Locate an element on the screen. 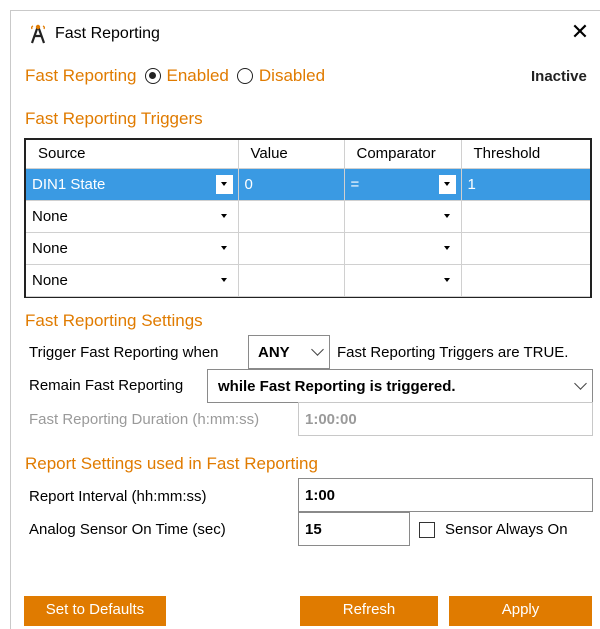  settings-section-title: Fast Reporting Settings is located at coordinates (114, 320).